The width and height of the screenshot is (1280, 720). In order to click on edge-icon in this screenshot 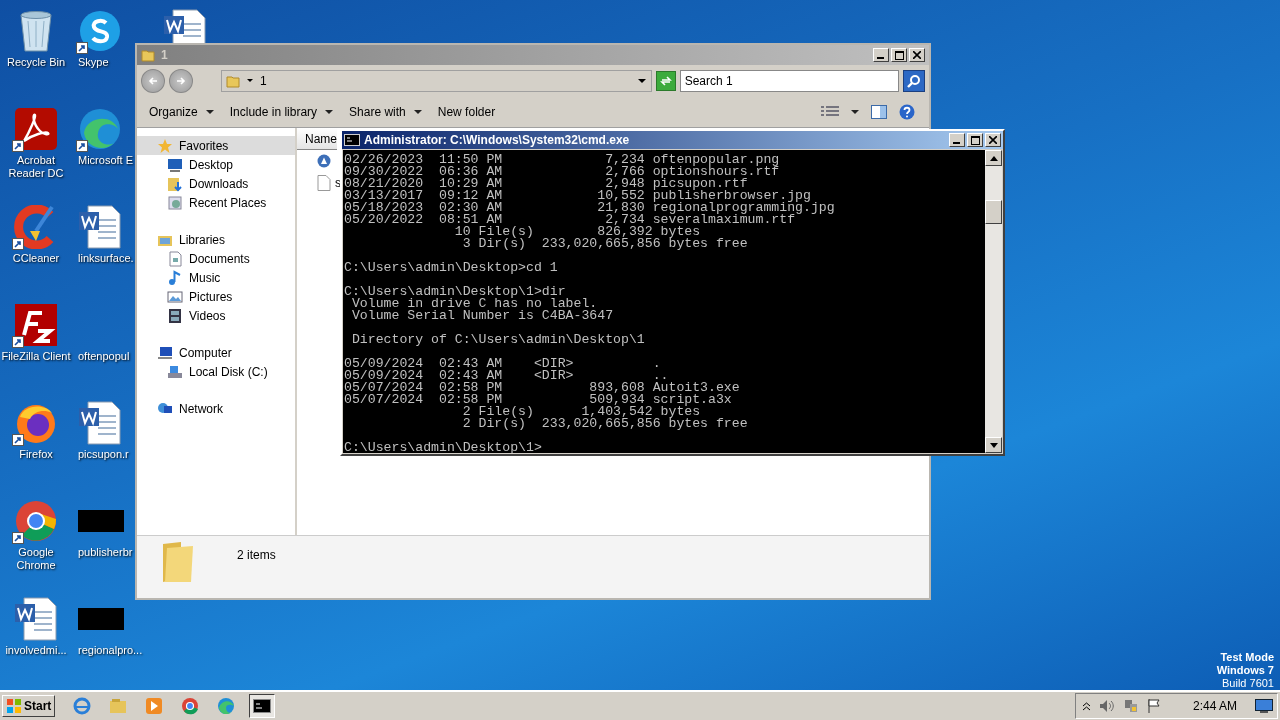, I will do `click(100, 129)`.